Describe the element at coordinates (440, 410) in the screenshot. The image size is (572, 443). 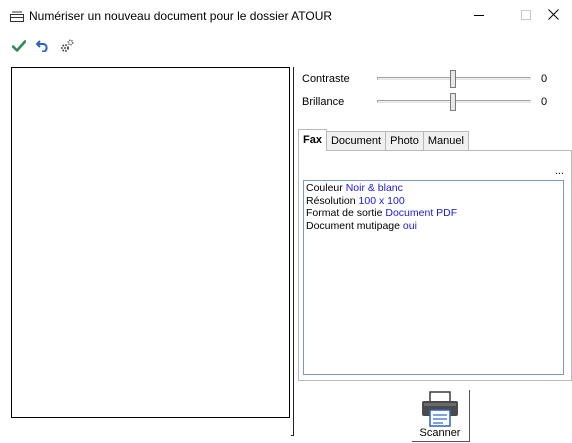
I see `printer-icon` at that location.